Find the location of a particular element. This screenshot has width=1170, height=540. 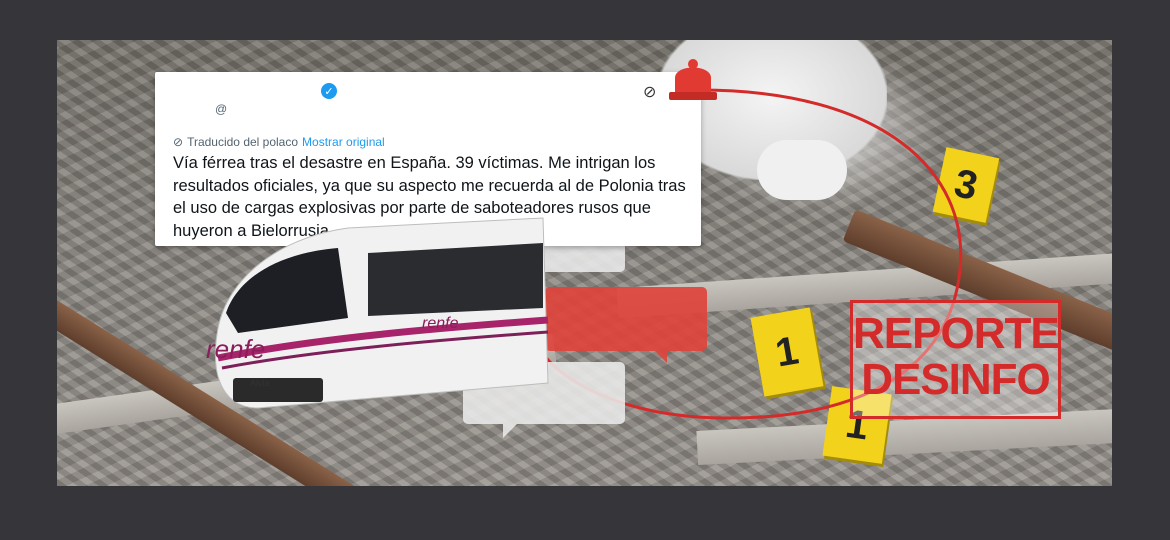

verified-icon: ✓ is located at coordinates (329, 91).